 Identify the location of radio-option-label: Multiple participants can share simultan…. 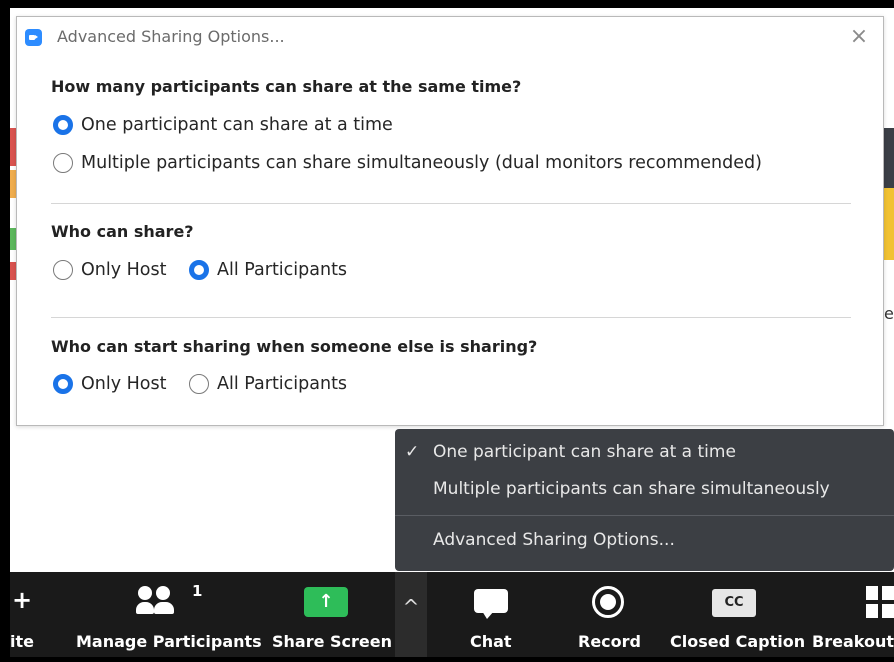
(421, 163).